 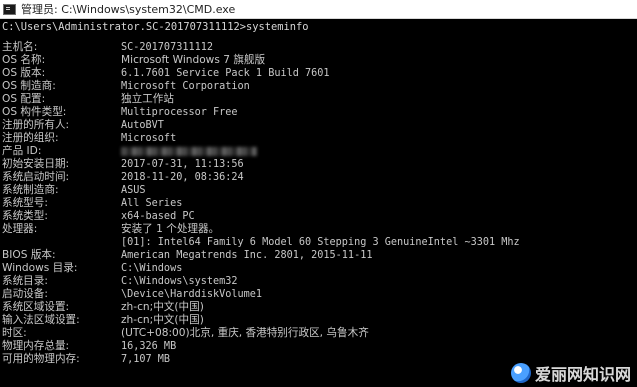 What do you see at coordinates (146, 359) in the screenshot?
I see `row-value: 7,107 MB` at bounding box center [146, 359].